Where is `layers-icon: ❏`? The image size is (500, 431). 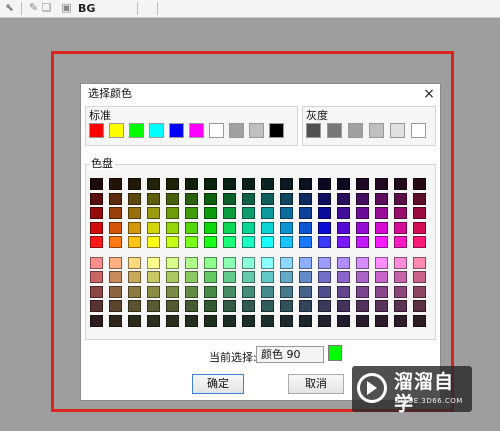
layers-icon: ❏ is located at coordinates (46, 8).